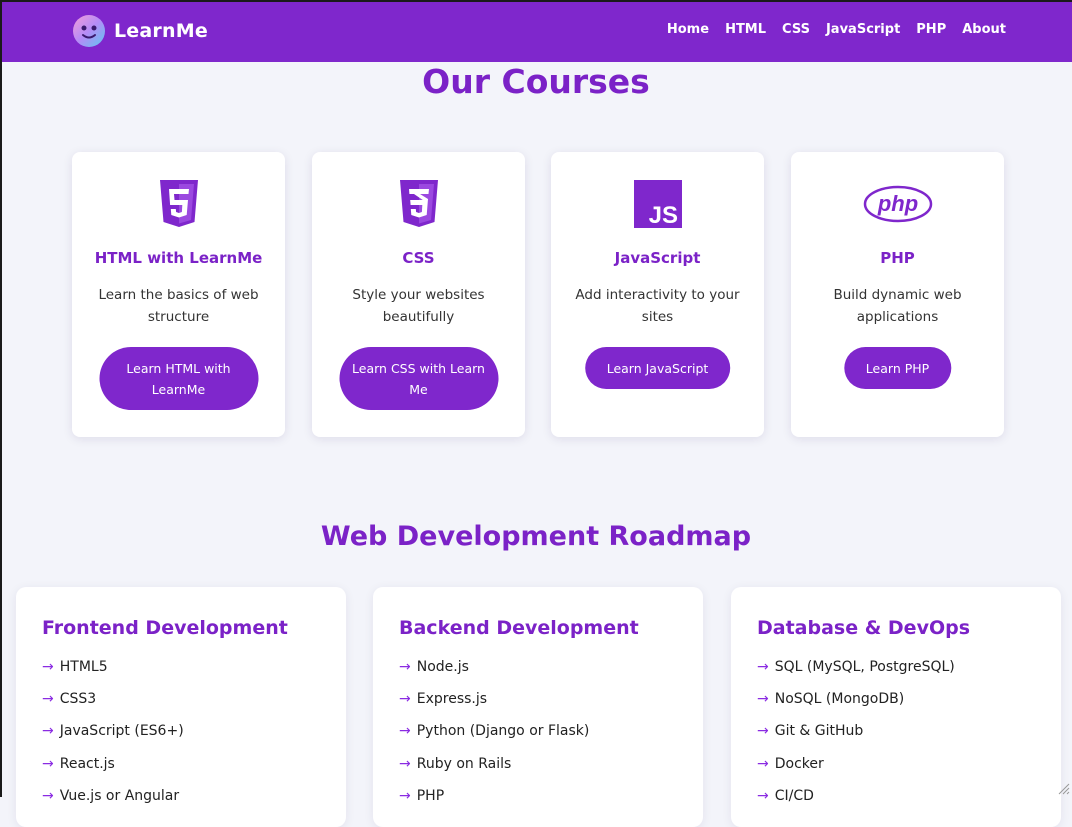 The image size is (1072, 827). What do you see at coordinates (161, 31) in the screenshot?
I see `brand-name: LearnMe` at bounding box center [161, 31].